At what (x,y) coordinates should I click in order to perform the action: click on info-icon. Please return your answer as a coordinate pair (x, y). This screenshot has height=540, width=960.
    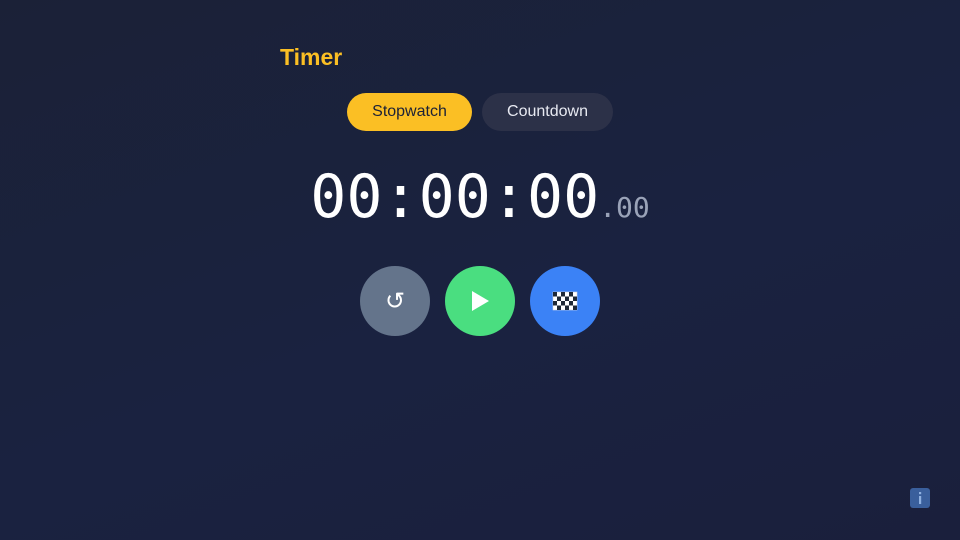
    Looking at the image, I should click on (920, 498).